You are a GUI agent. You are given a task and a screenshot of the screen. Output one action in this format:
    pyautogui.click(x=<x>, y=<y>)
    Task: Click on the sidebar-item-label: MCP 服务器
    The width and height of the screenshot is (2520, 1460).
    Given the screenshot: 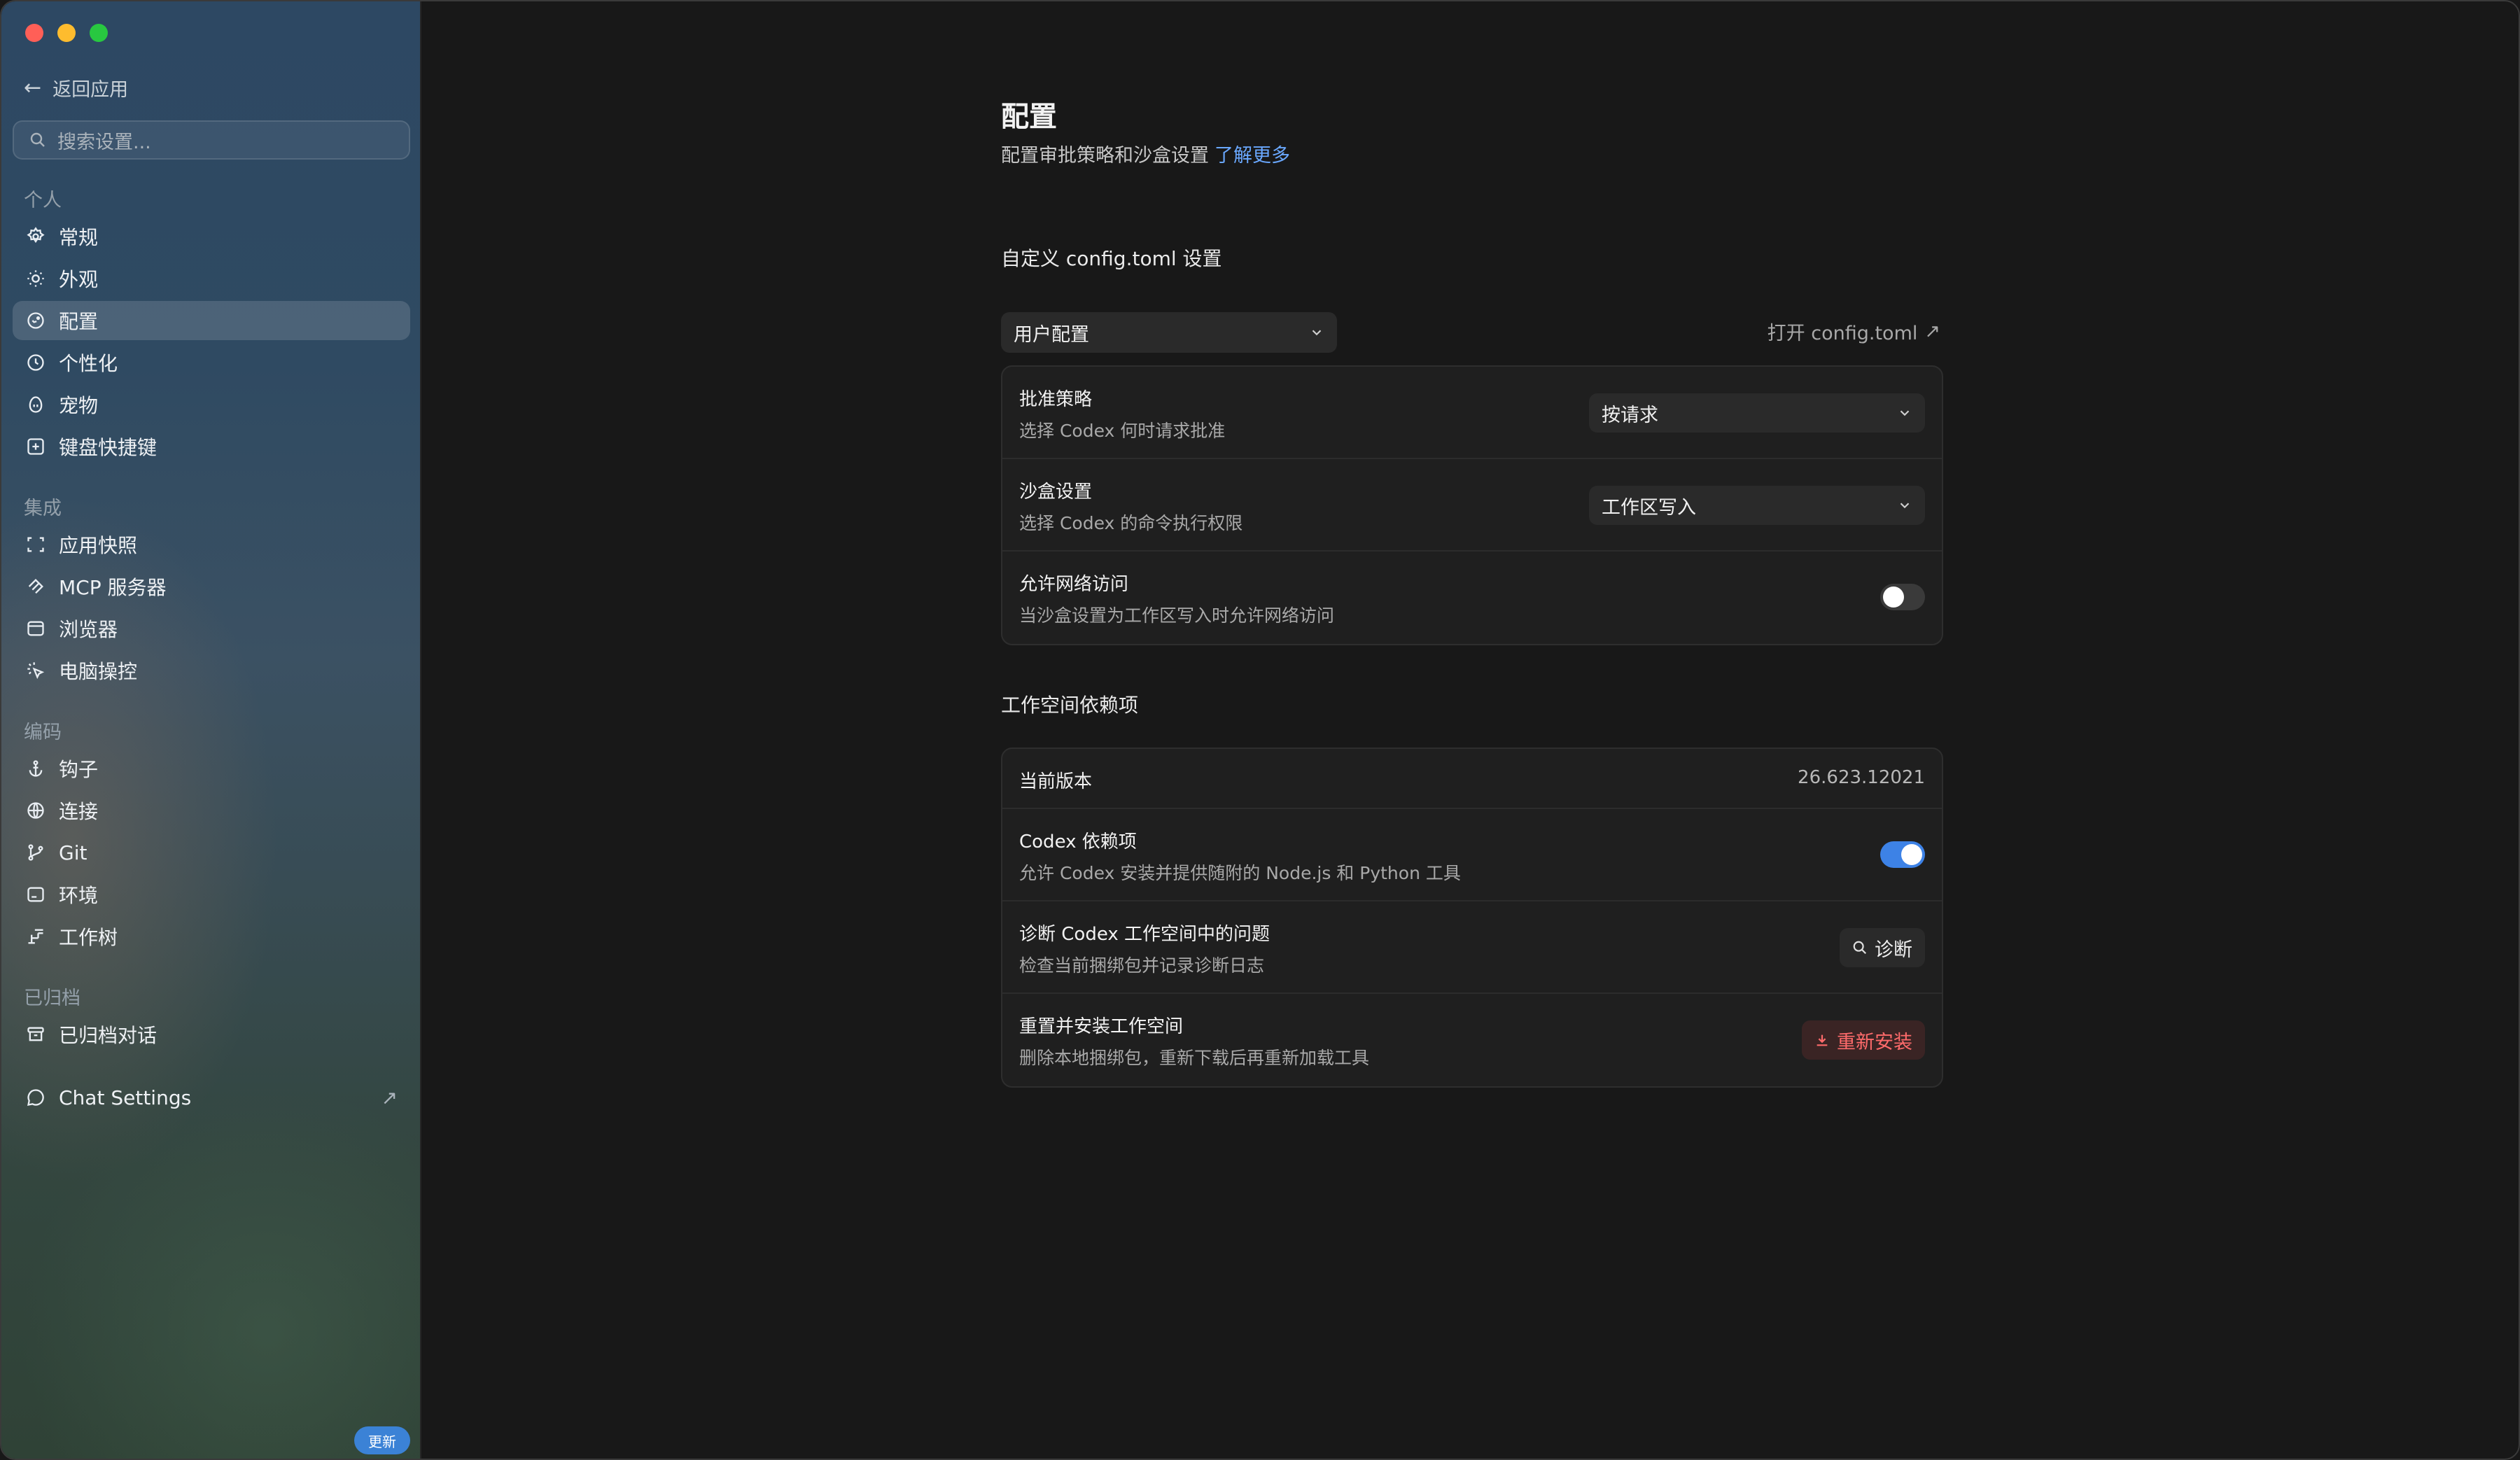 What is the action you would take?
    pyautogui.click(x=113, y=588)
    